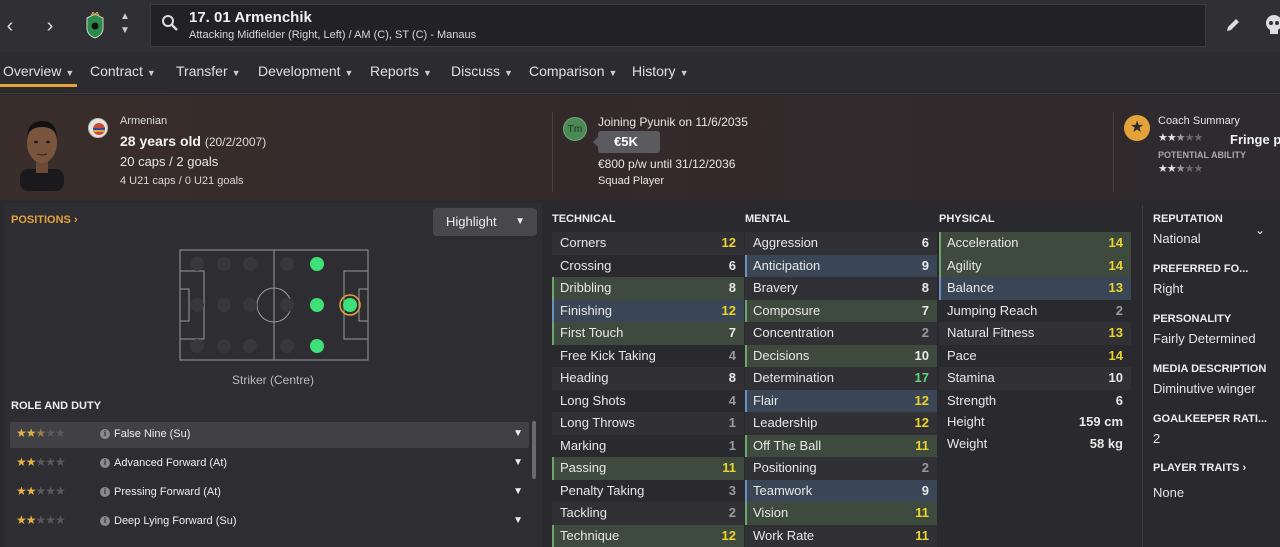  I want to click on attribute-row: Jumping Reach 2, so click(1035, 311).